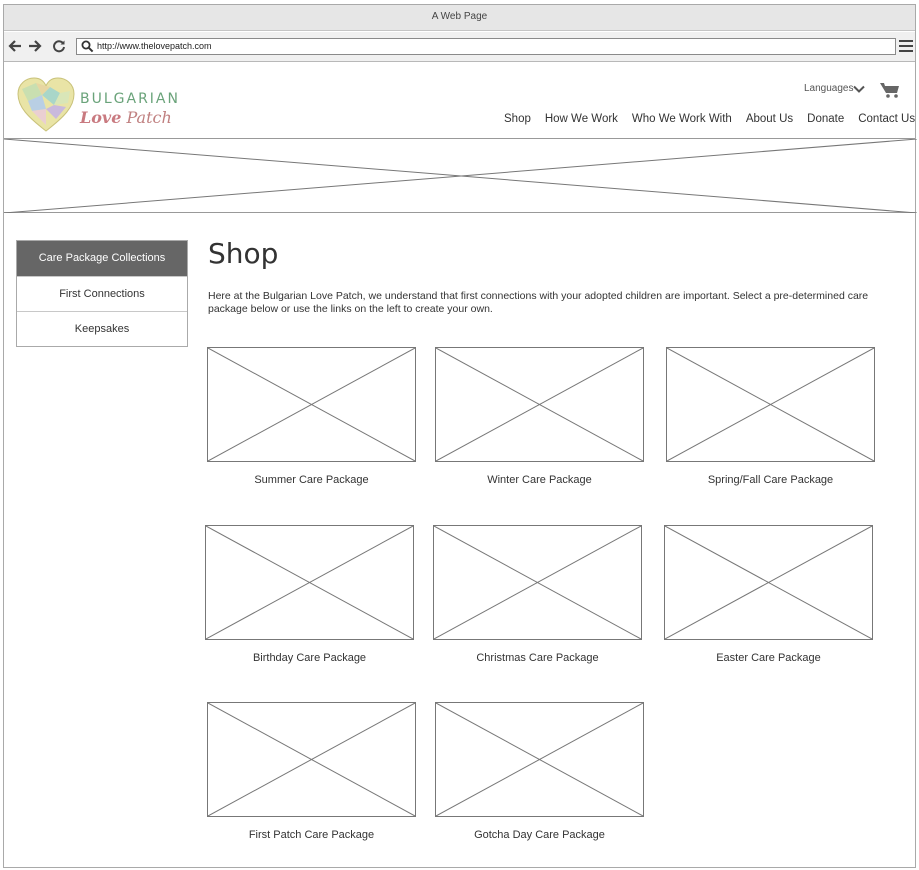 The image size is (919, 870). What do you see at coordinates (311, 480) in the screenshot?
I see `product-label: Summer Care Package` at bounding box center [311, 480].